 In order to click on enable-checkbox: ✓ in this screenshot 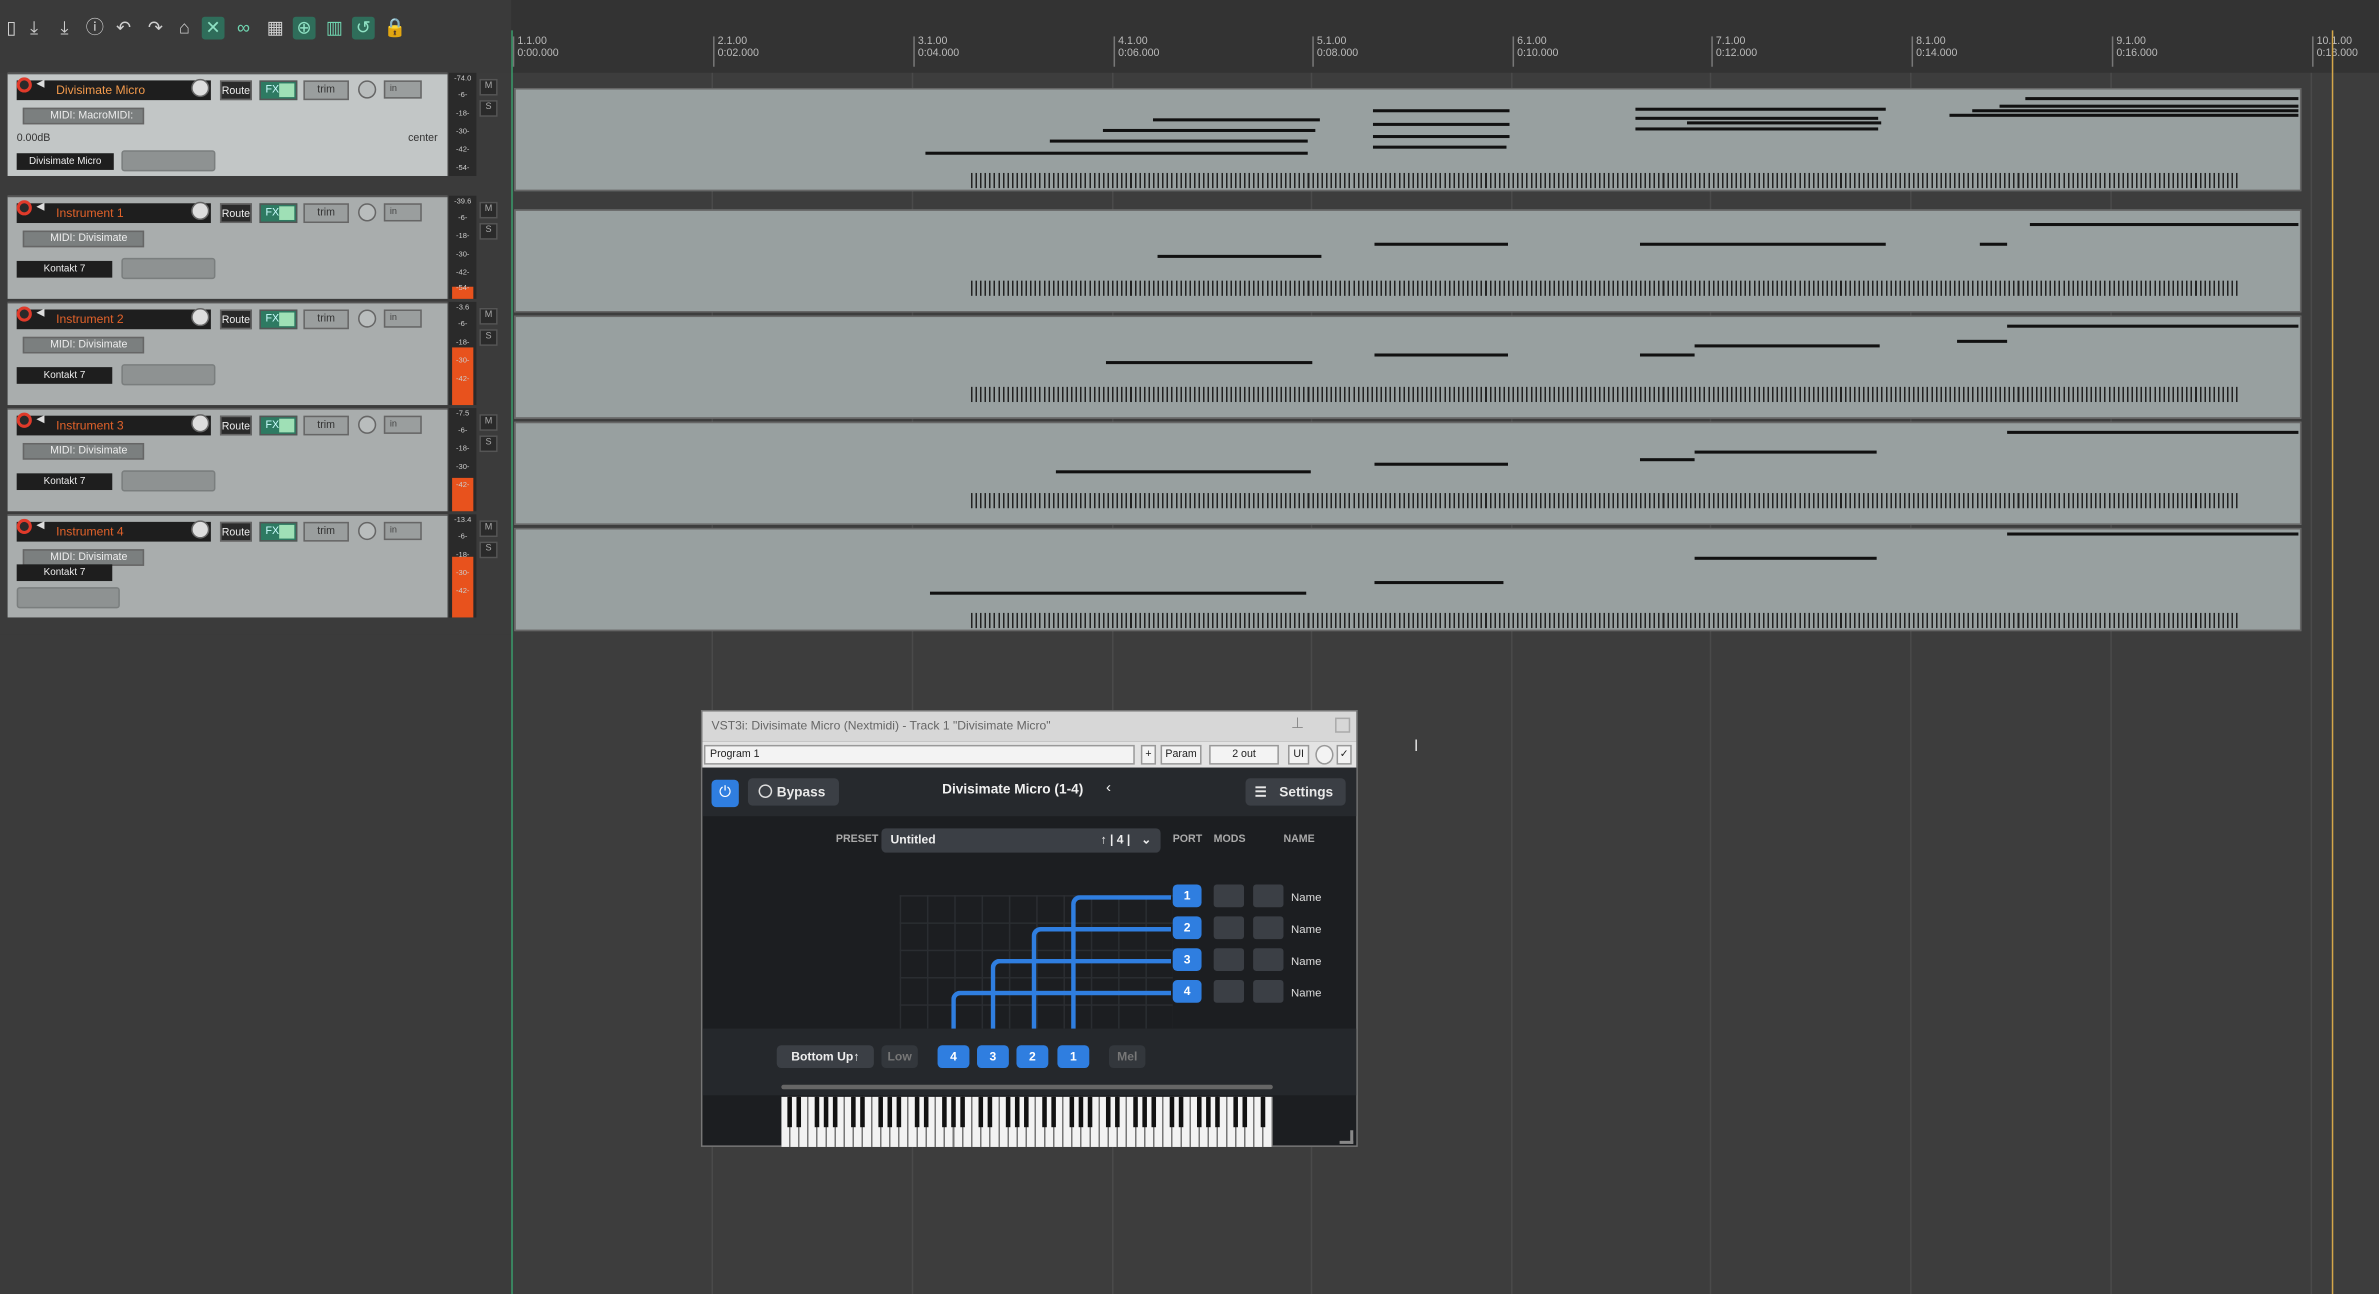, I will do `click(1344, 754)`.